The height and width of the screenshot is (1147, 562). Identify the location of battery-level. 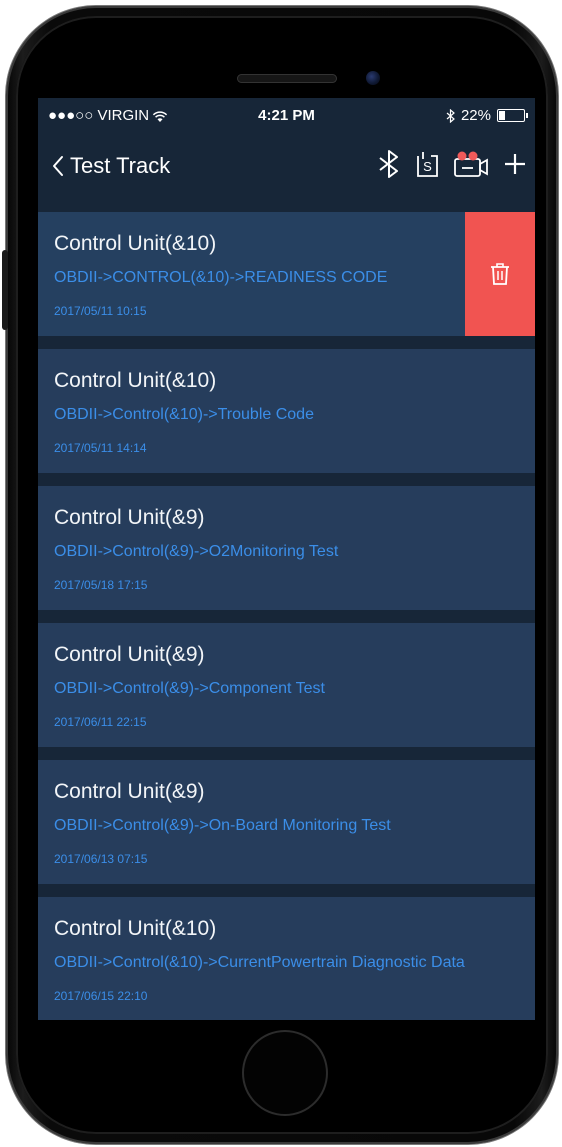
(502, 115).